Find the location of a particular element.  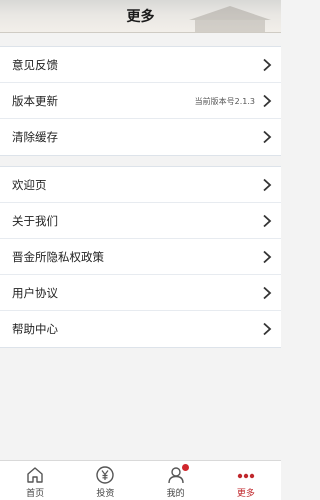

menu-item-privacy-policy: 晋金所隐私权政策 is located at coordinates (140, 257).